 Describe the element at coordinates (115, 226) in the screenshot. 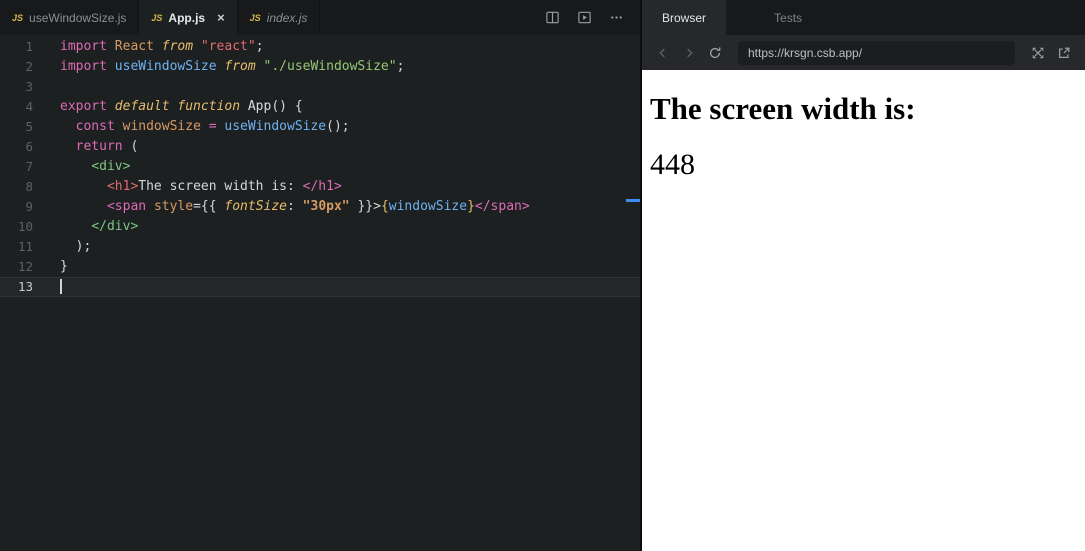

I see `code-text: </div>` at that location.